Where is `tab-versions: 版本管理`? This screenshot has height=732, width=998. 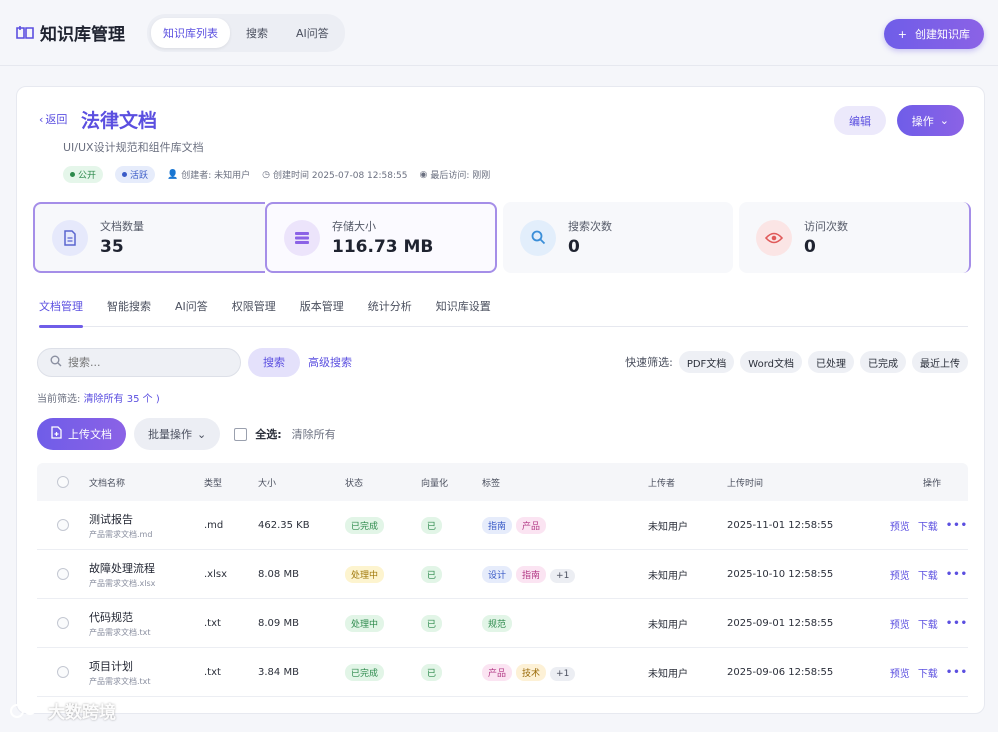
tab-versions: 版本管理 is located at coordinates (328, 313).